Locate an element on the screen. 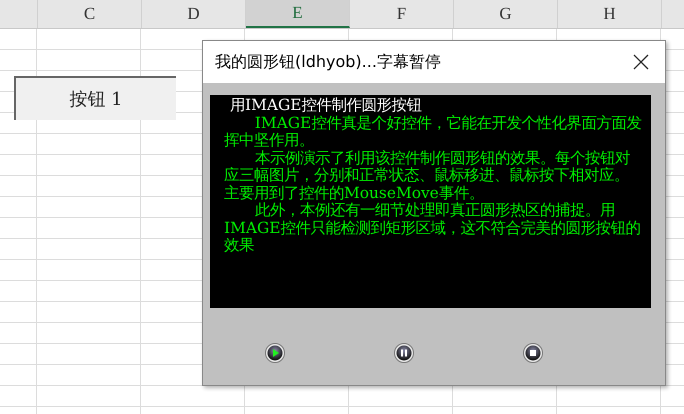  close-icon is located at coordinates (641, 62).